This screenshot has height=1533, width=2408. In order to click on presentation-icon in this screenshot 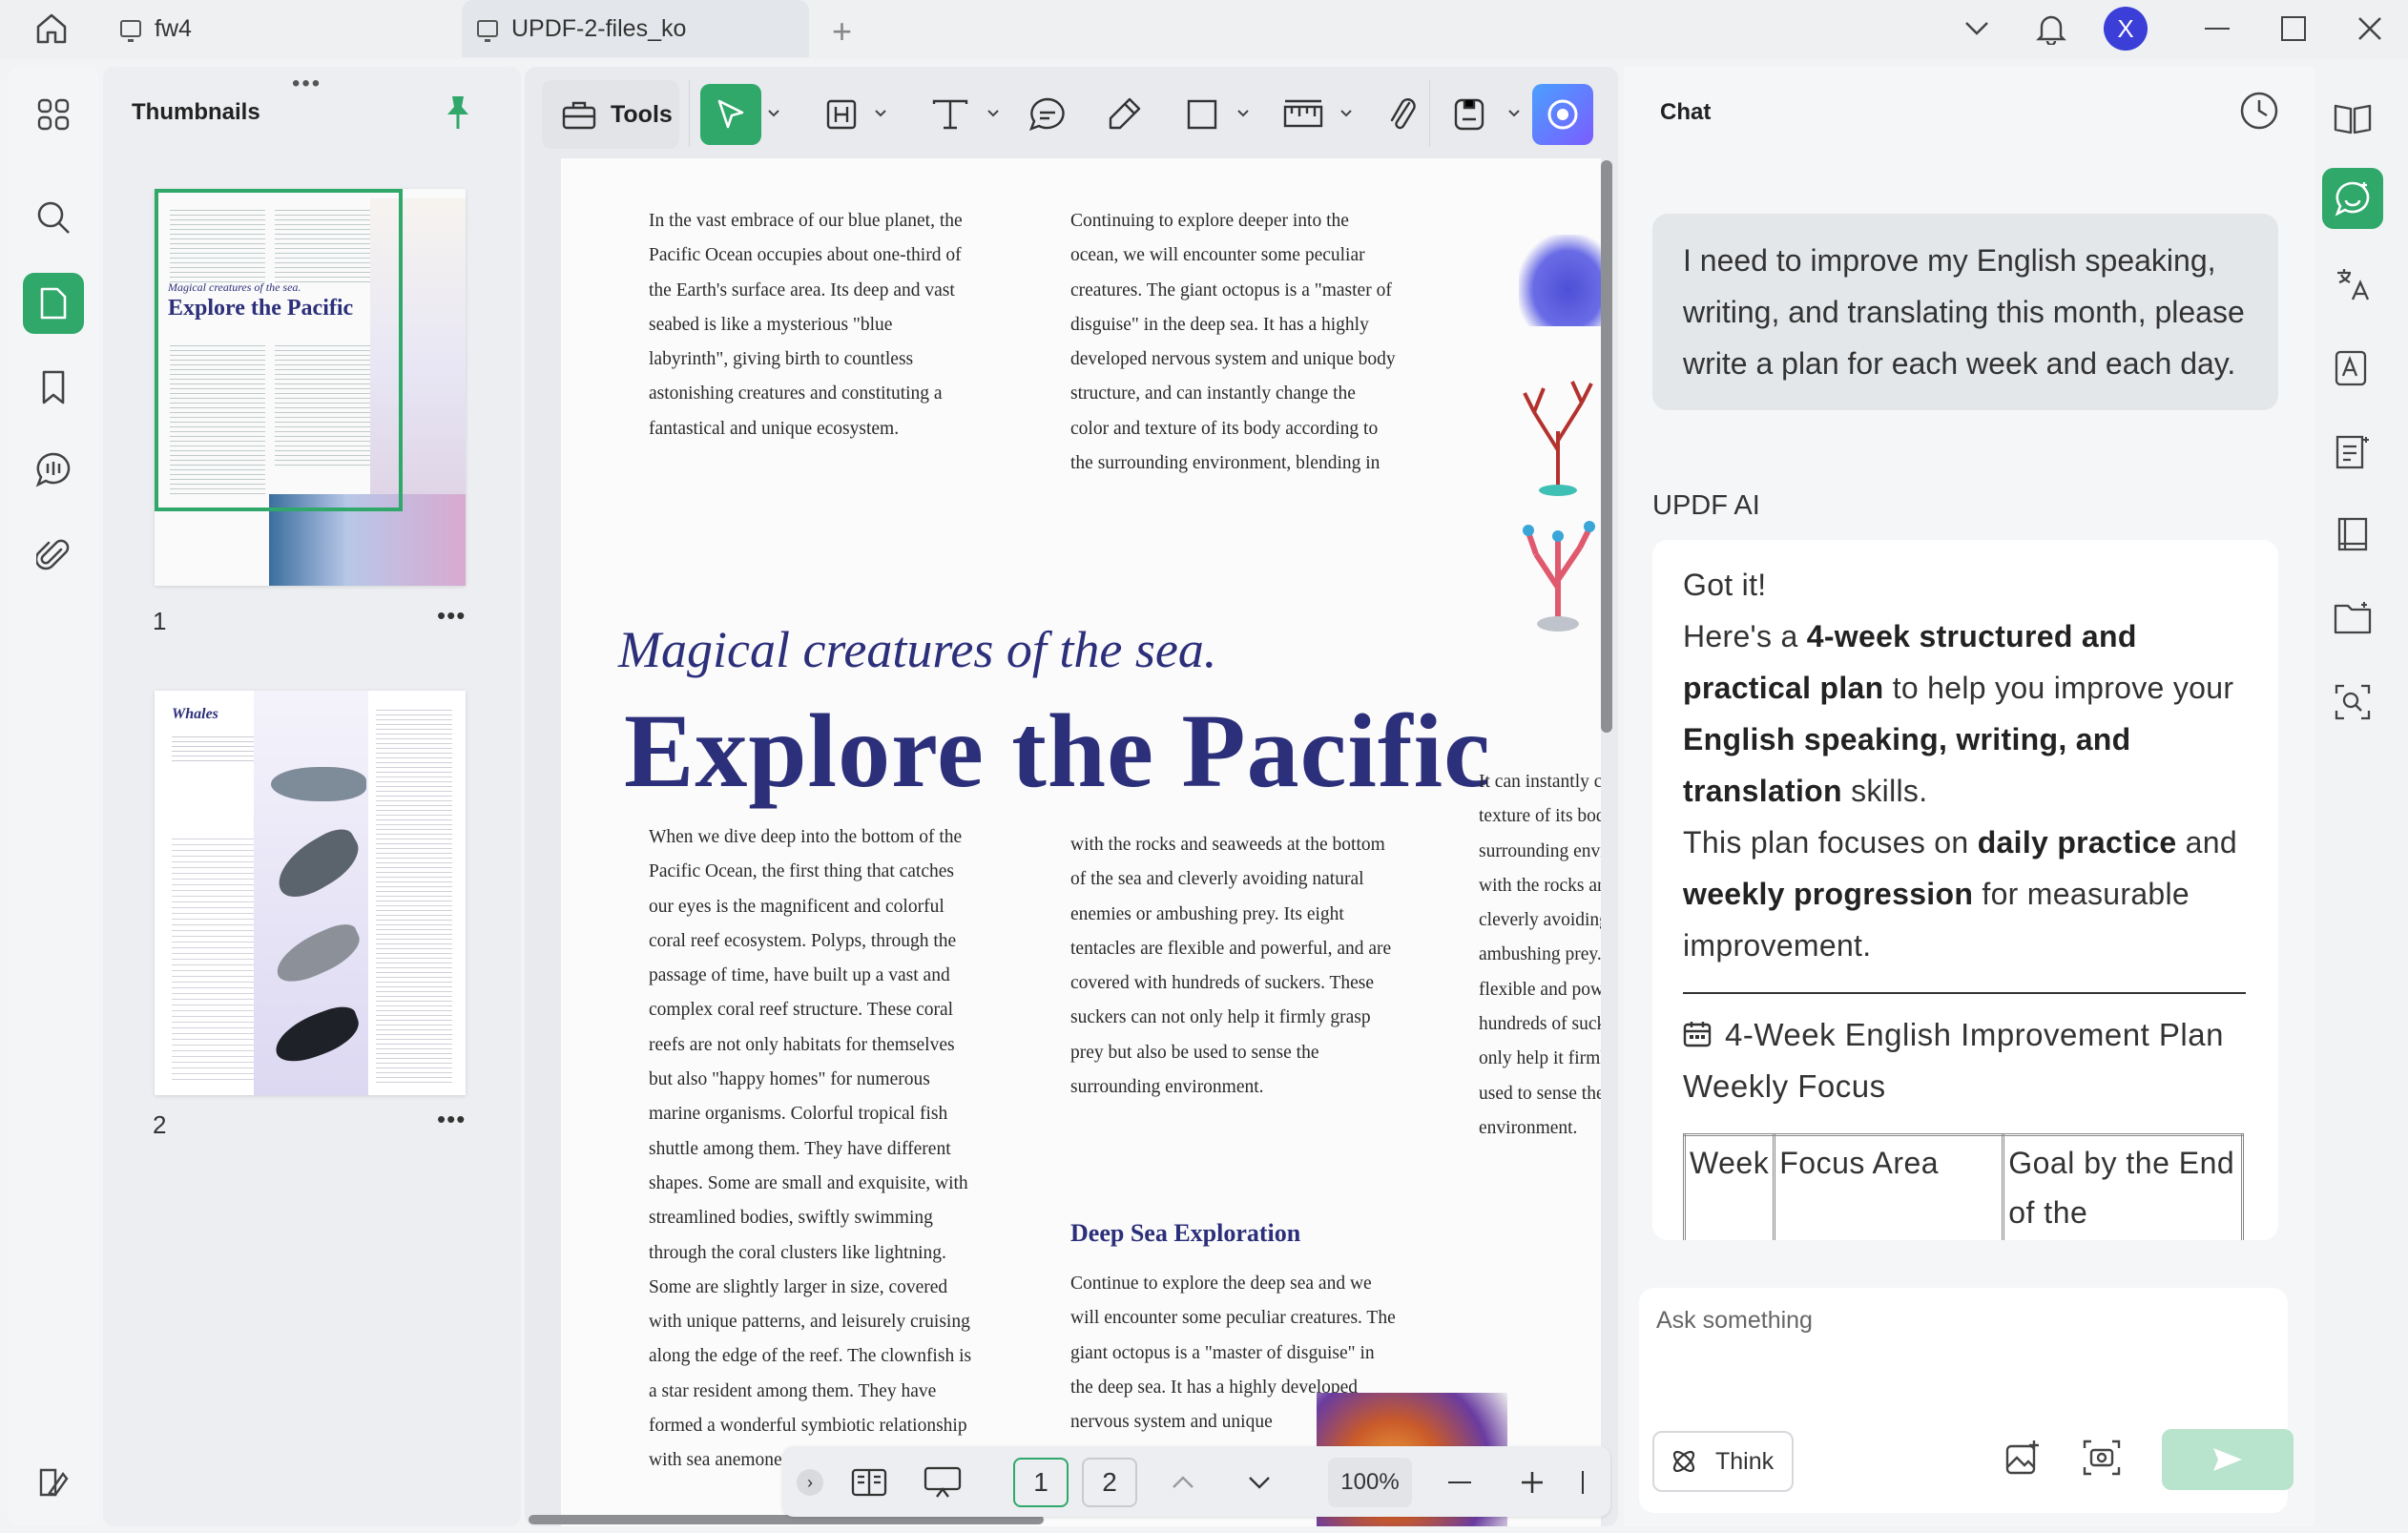, I will do `click(942, 1483)`.